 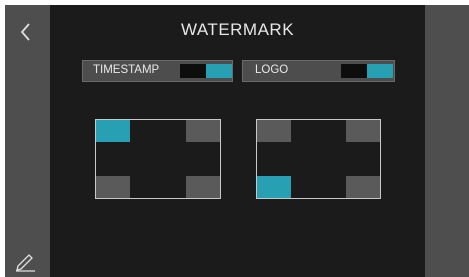 What do you see at coordinates (113, 187) in the screenshot?
I see `timestamp-position-bottom-left` at bounding box center [113, 187].